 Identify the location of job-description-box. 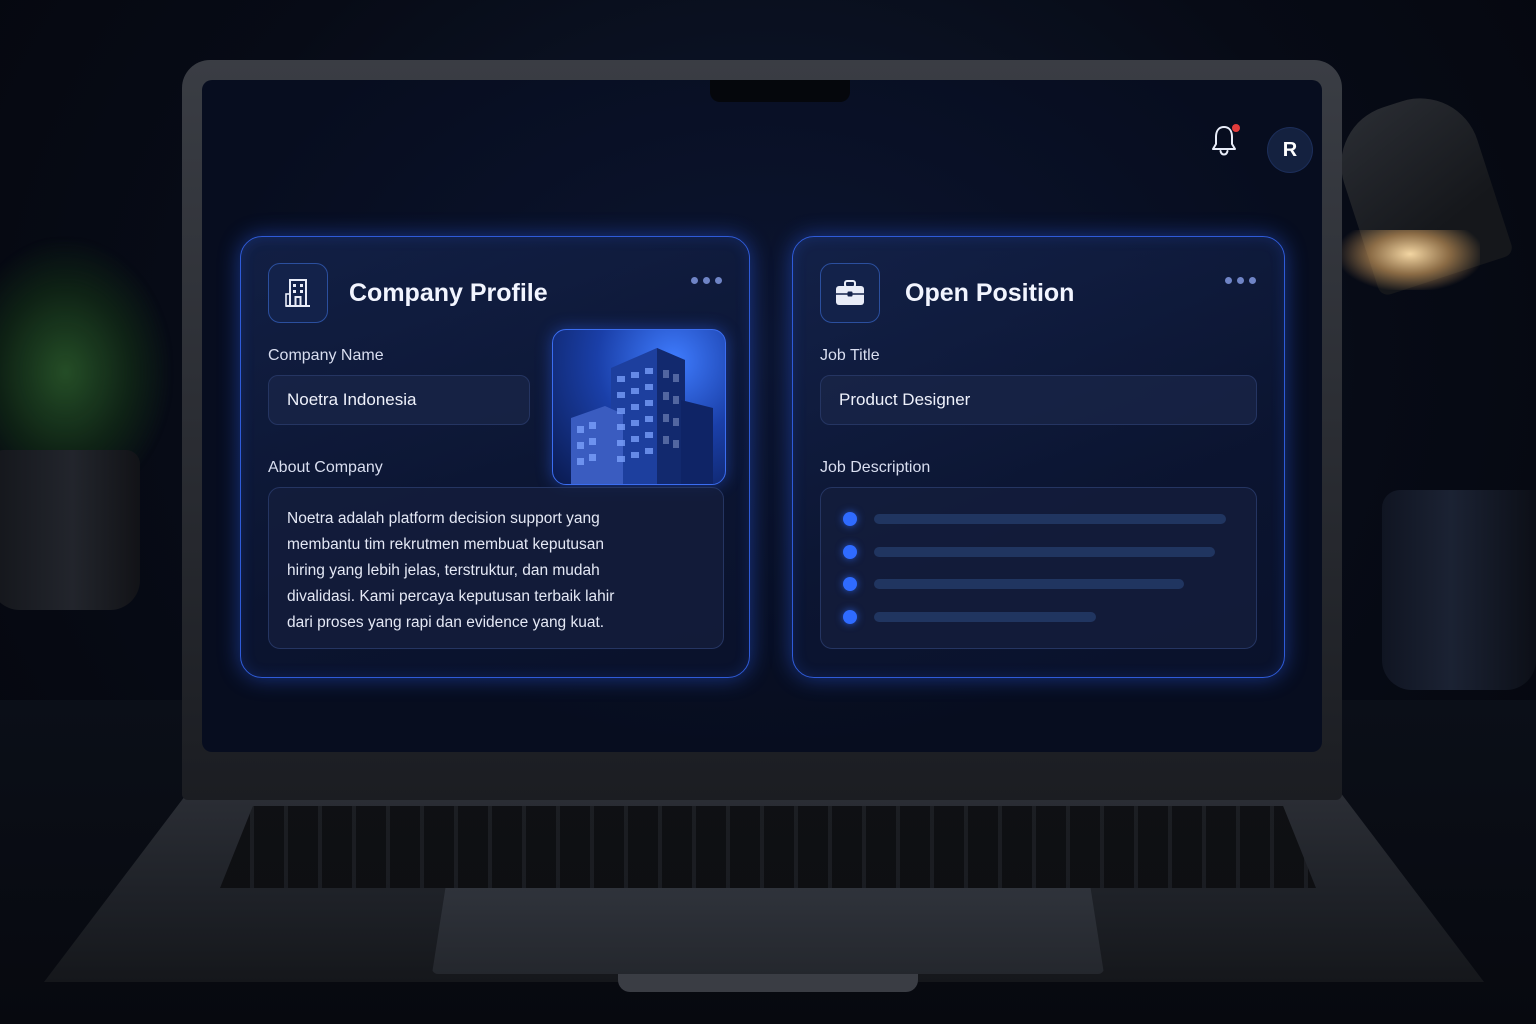
(1038, 568).